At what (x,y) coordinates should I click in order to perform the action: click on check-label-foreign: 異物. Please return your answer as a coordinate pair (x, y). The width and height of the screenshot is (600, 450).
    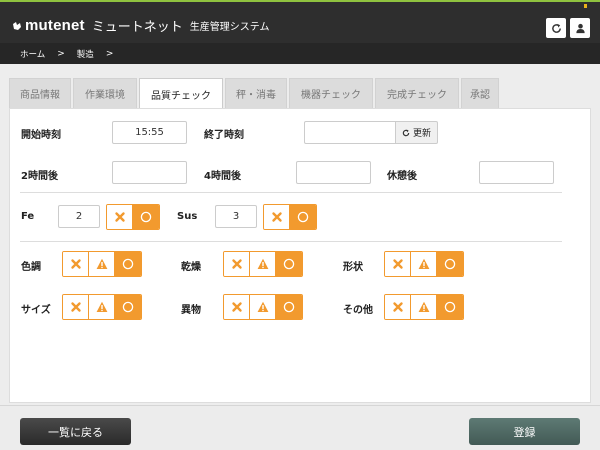
    Looking at the image, I should click on (191, 310).